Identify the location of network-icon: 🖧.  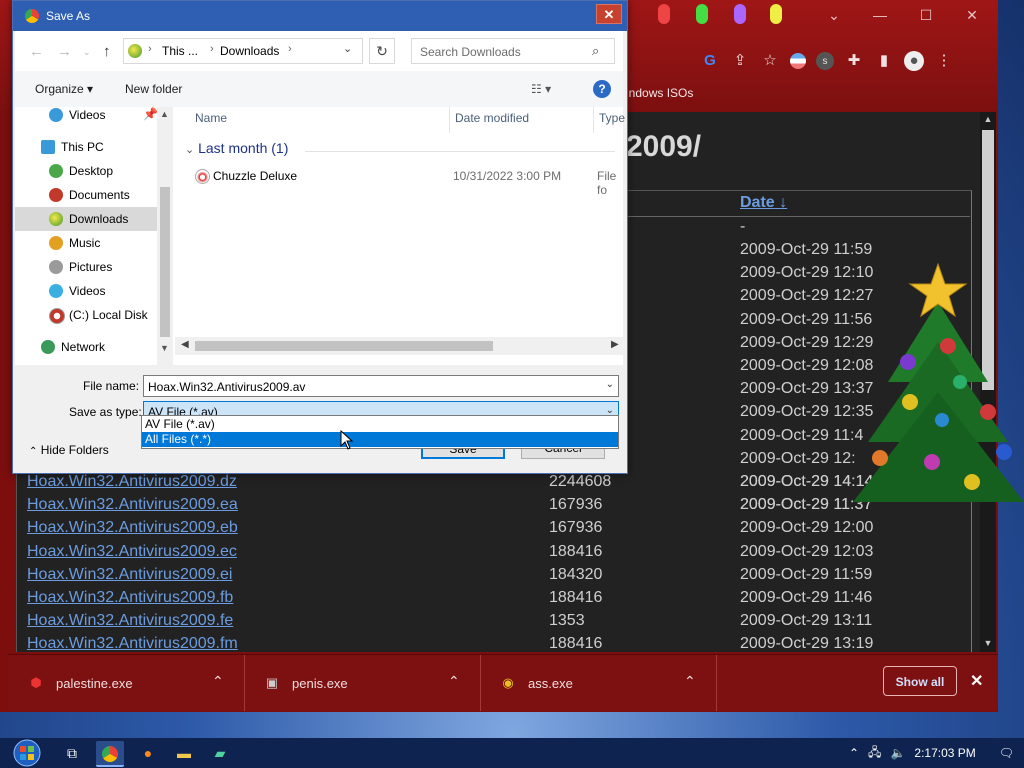
(874, 753).